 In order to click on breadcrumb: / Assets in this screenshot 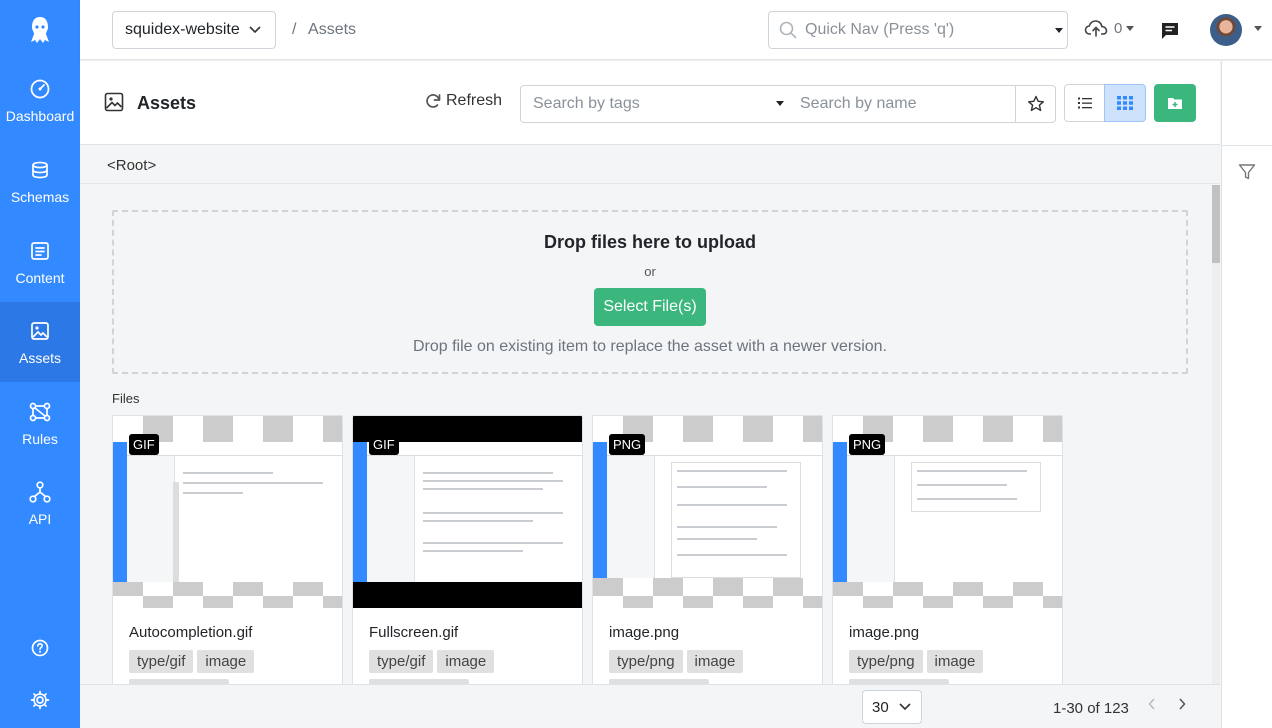, I will do `click(324, 30)`.